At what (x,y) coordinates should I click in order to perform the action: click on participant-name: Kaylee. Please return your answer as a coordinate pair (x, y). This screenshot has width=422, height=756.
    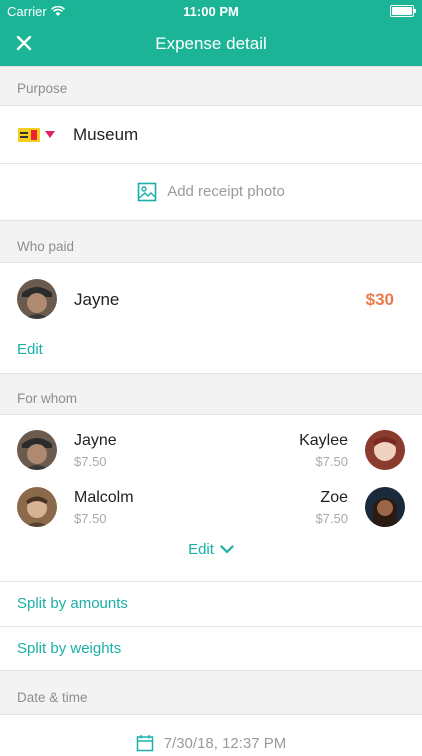
    Looking at the image, I should click on (323, 440).